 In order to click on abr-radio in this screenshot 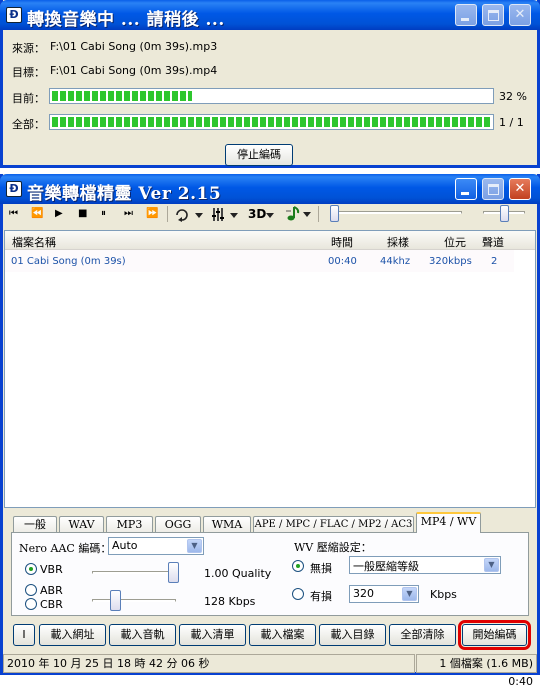, I will do `click(31, 590)`.